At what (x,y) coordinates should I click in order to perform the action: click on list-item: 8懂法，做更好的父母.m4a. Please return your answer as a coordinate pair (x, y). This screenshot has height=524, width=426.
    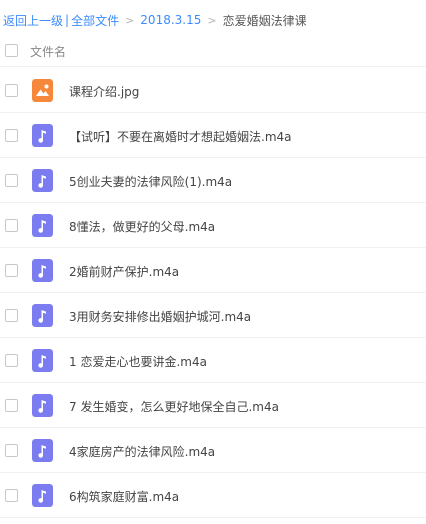
    Looking at the image, I should click on (213, 225).